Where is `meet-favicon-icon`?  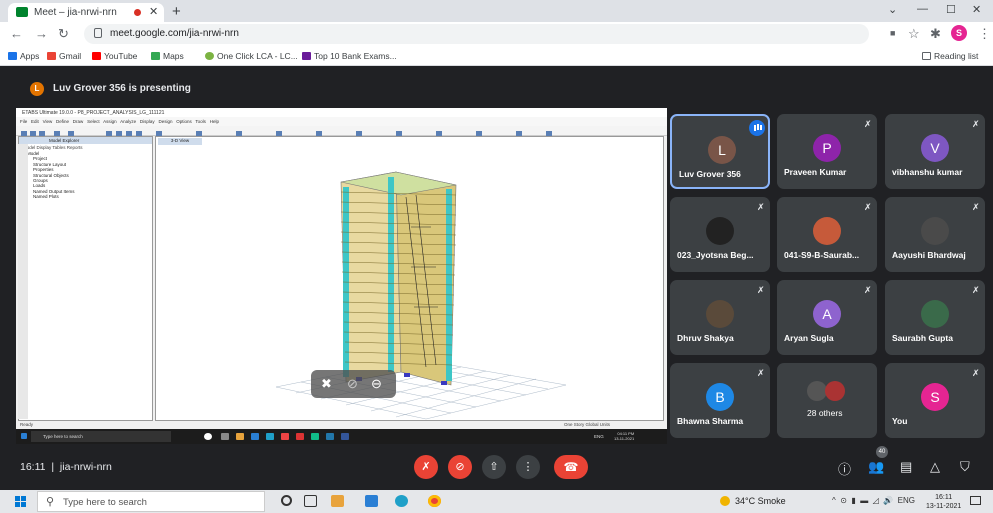 meet-favicon-icon is located at coordinates (22, 12).